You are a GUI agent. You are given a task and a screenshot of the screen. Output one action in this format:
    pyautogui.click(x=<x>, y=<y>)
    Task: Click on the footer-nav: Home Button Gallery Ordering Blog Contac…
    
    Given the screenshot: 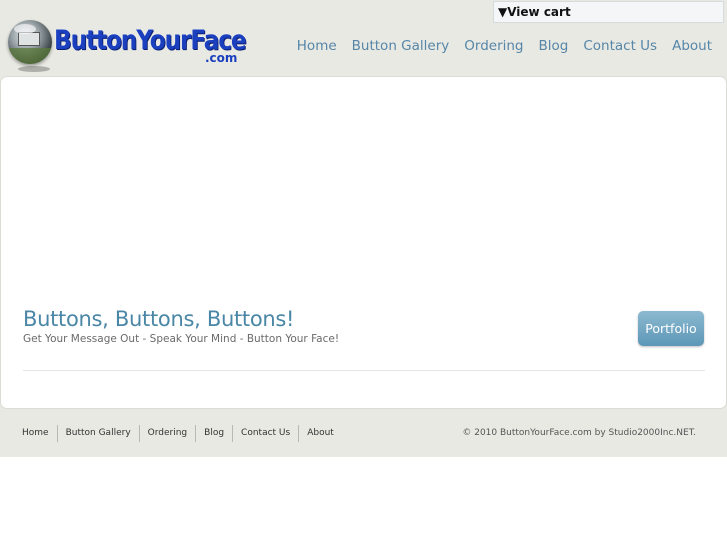 What is the action you would take?
    pyautogui.click(x=182, y=433)
    